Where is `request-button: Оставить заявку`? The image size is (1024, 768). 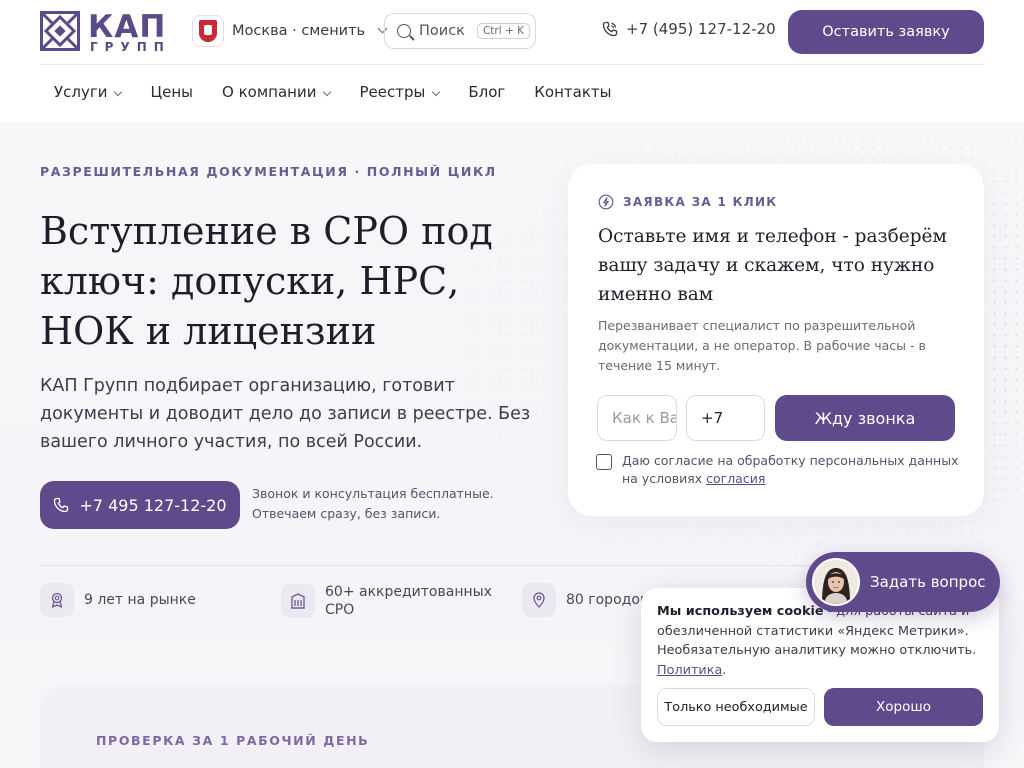
request-button: Оставить заявку is located at coordinates (886, 32).